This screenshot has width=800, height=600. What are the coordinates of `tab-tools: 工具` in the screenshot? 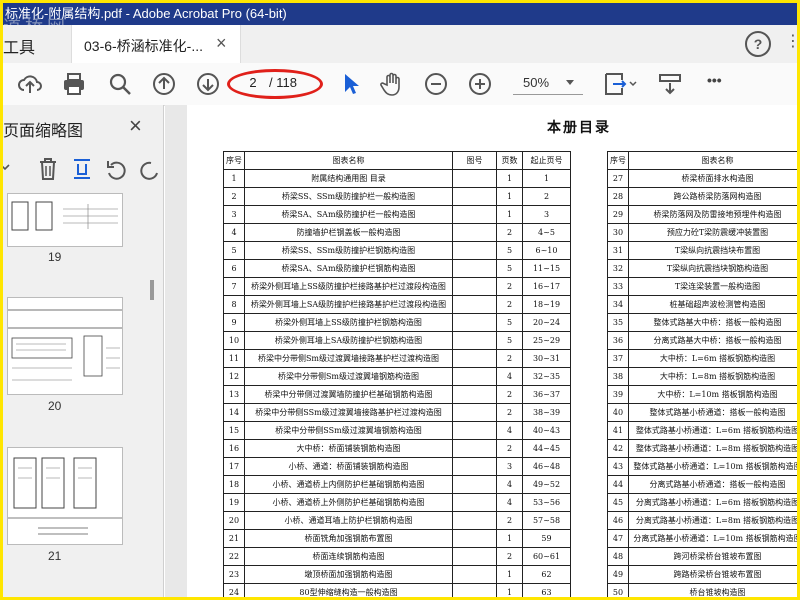 It's located at (19, 46).